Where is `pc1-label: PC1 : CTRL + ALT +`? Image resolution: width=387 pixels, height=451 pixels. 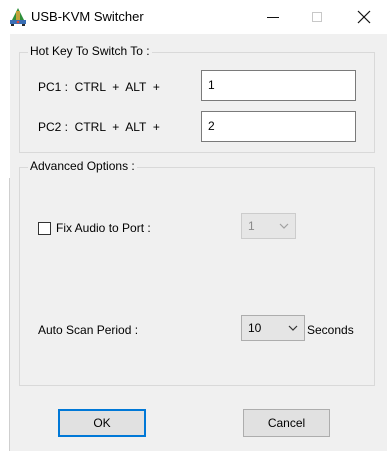 pc1-label: PC1 : CTRL + ALT + is located at coordinates (99, 87).